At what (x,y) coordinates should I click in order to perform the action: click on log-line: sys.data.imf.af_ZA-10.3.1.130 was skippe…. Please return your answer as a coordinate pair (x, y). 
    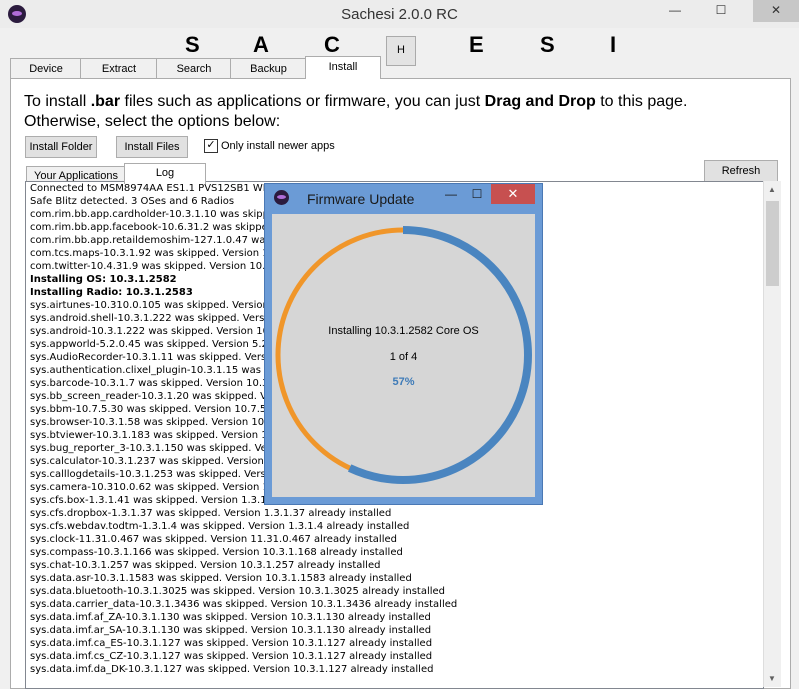
    Looking at the image, I should click on (230, 617).